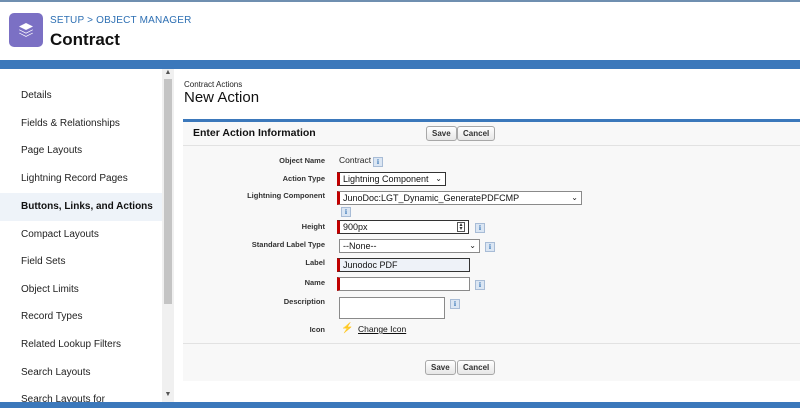  Describe the element at coordinates (81, 235) in the screenshot. I see `sidebar-item-compact-layouts: Compact Layouts` at that location.